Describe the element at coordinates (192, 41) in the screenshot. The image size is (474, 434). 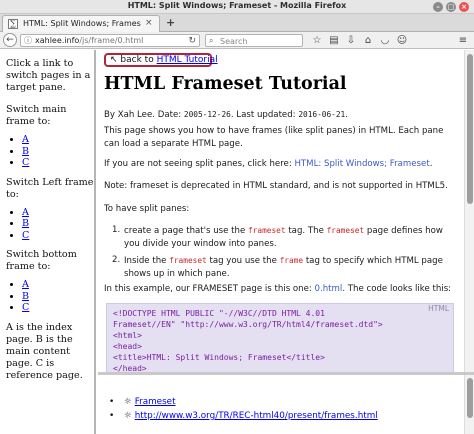
I see `reload-icon: ↻` at that location.